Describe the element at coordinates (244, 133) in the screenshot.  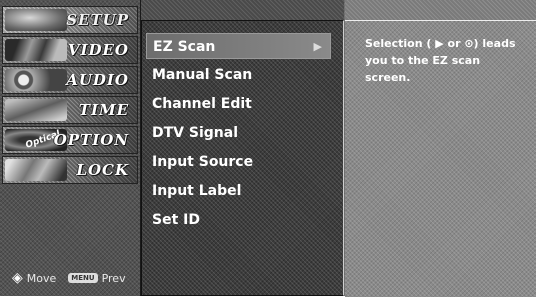
I see `menu-item-dtv-signal: DTV Signal` at that location.